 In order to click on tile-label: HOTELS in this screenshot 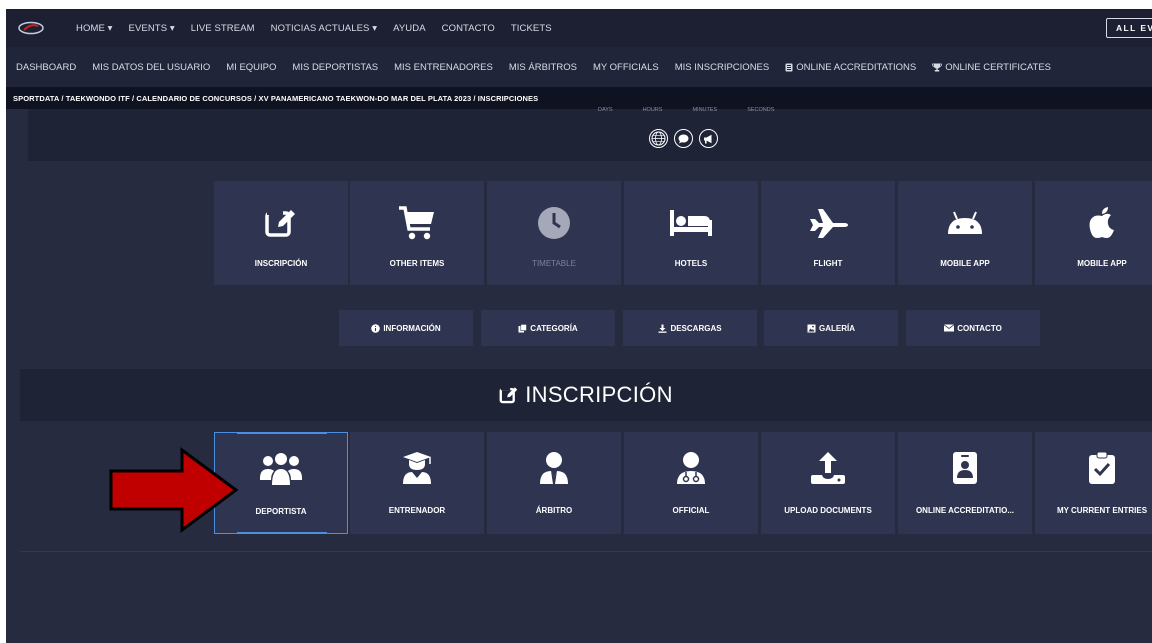, I will do `click(691, 263)`.